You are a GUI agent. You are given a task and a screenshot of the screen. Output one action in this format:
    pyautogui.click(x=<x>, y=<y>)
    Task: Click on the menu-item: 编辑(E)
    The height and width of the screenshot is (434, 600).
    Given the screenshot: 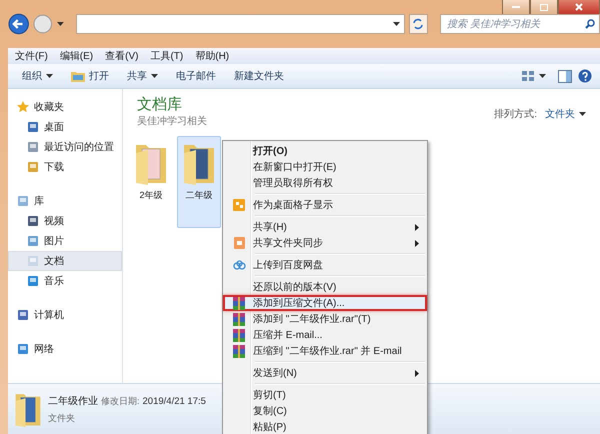 What is the action you would take?
    pyautogui.click(x=79, y=56)
    